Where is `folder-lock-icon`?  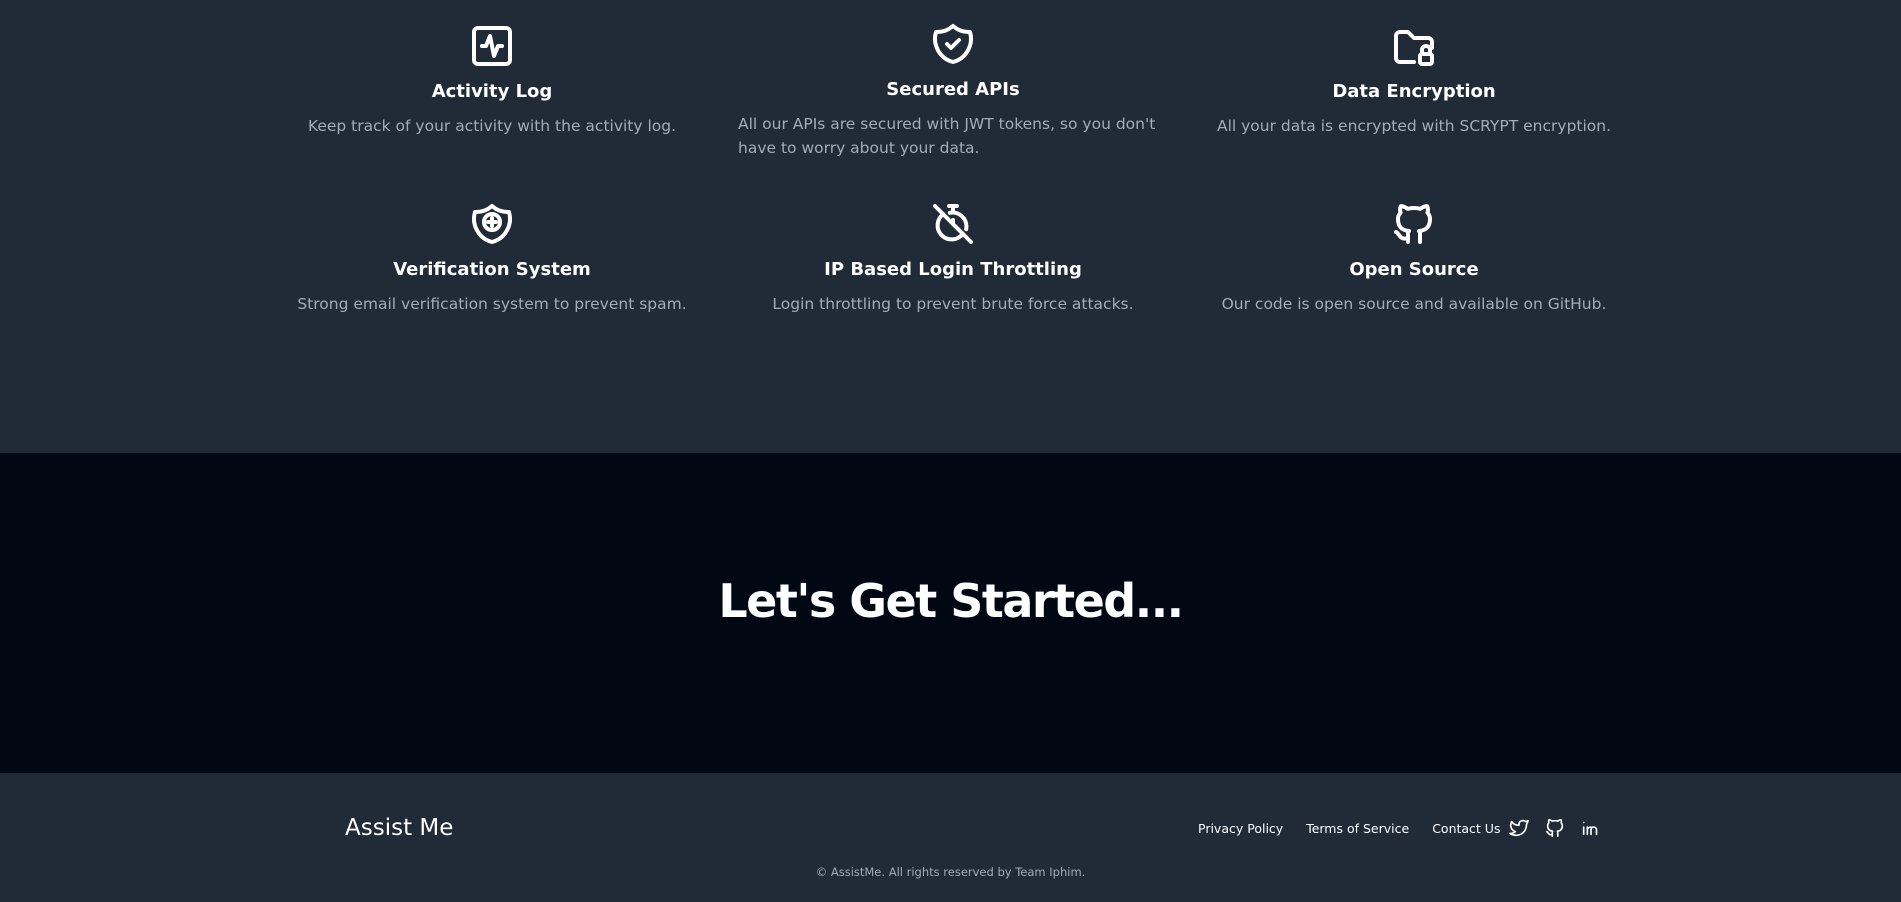 folder-lock-icon is located at coordinates (1414, 46).